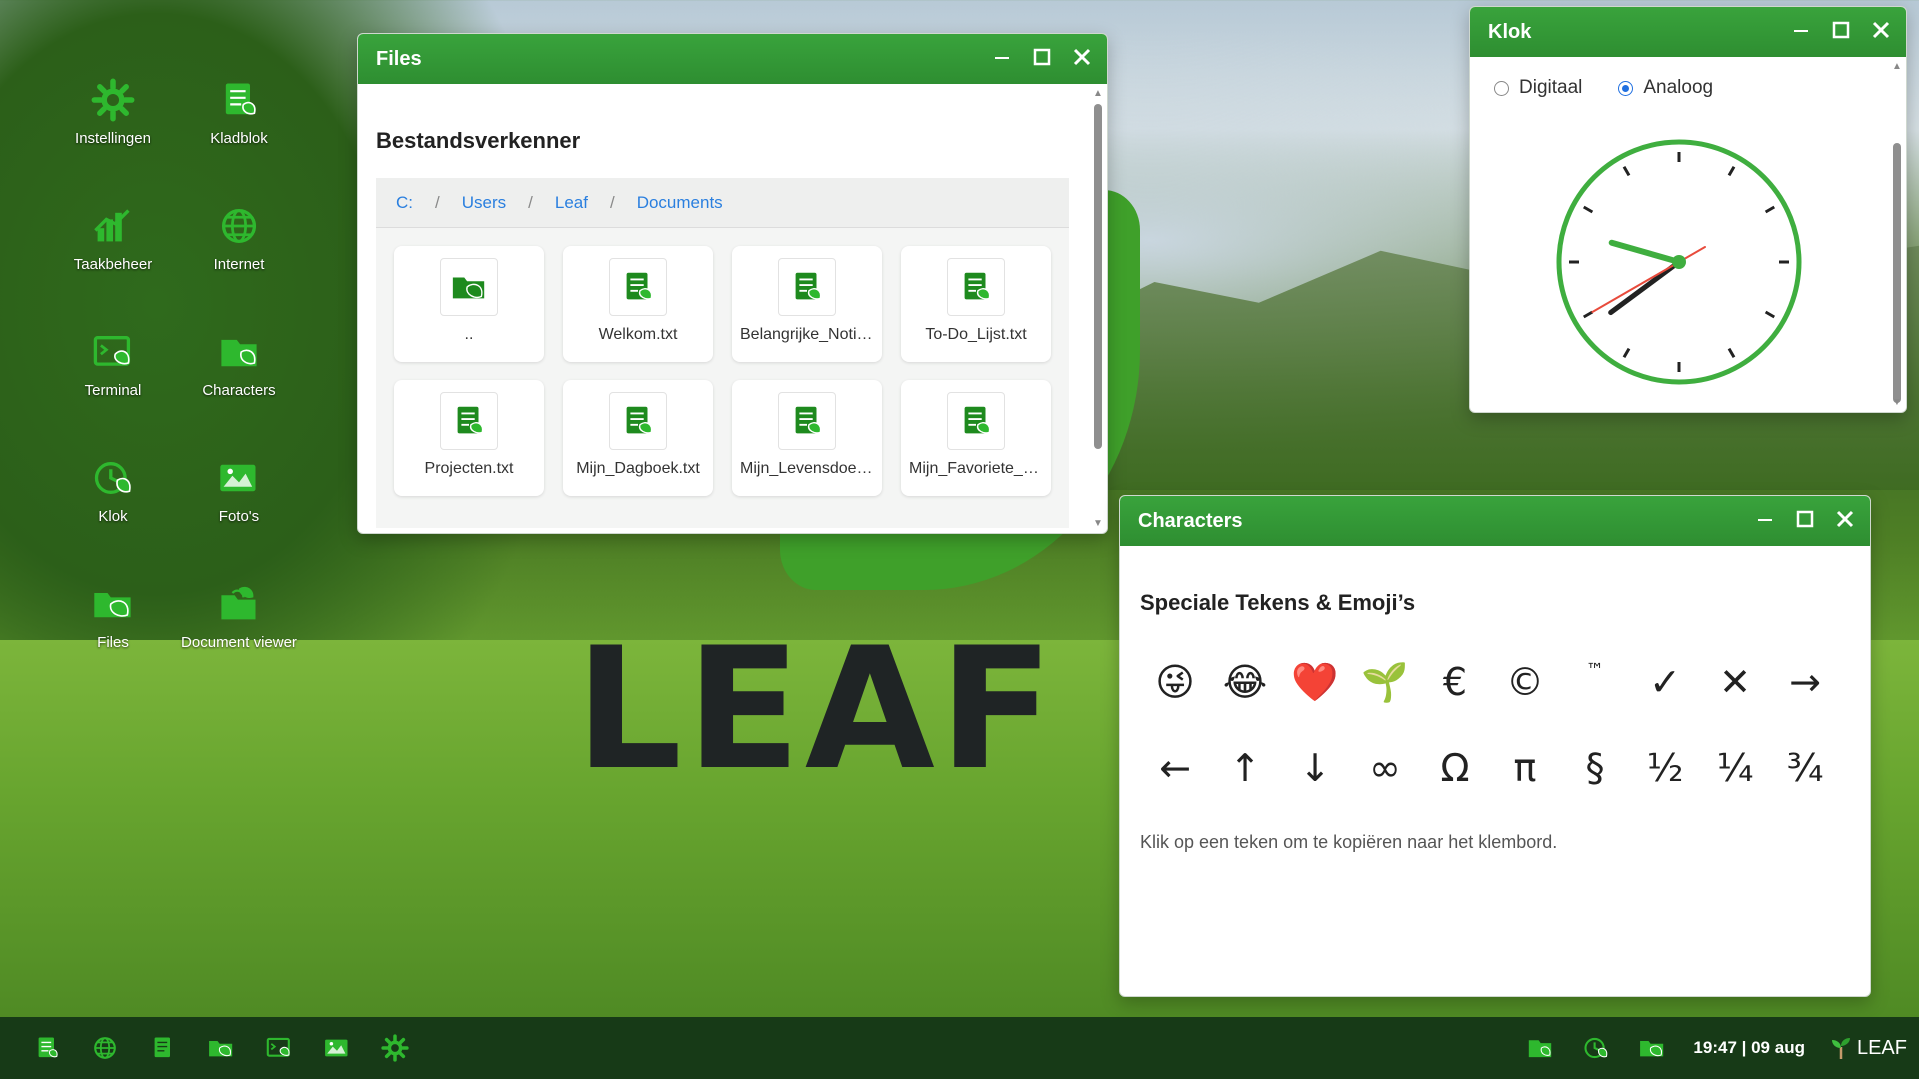 Image resolution: width=1919 pixels, height=1079 pixels. I want to click on files-scrollbar: ▲ ▼, so click(1098, 308).